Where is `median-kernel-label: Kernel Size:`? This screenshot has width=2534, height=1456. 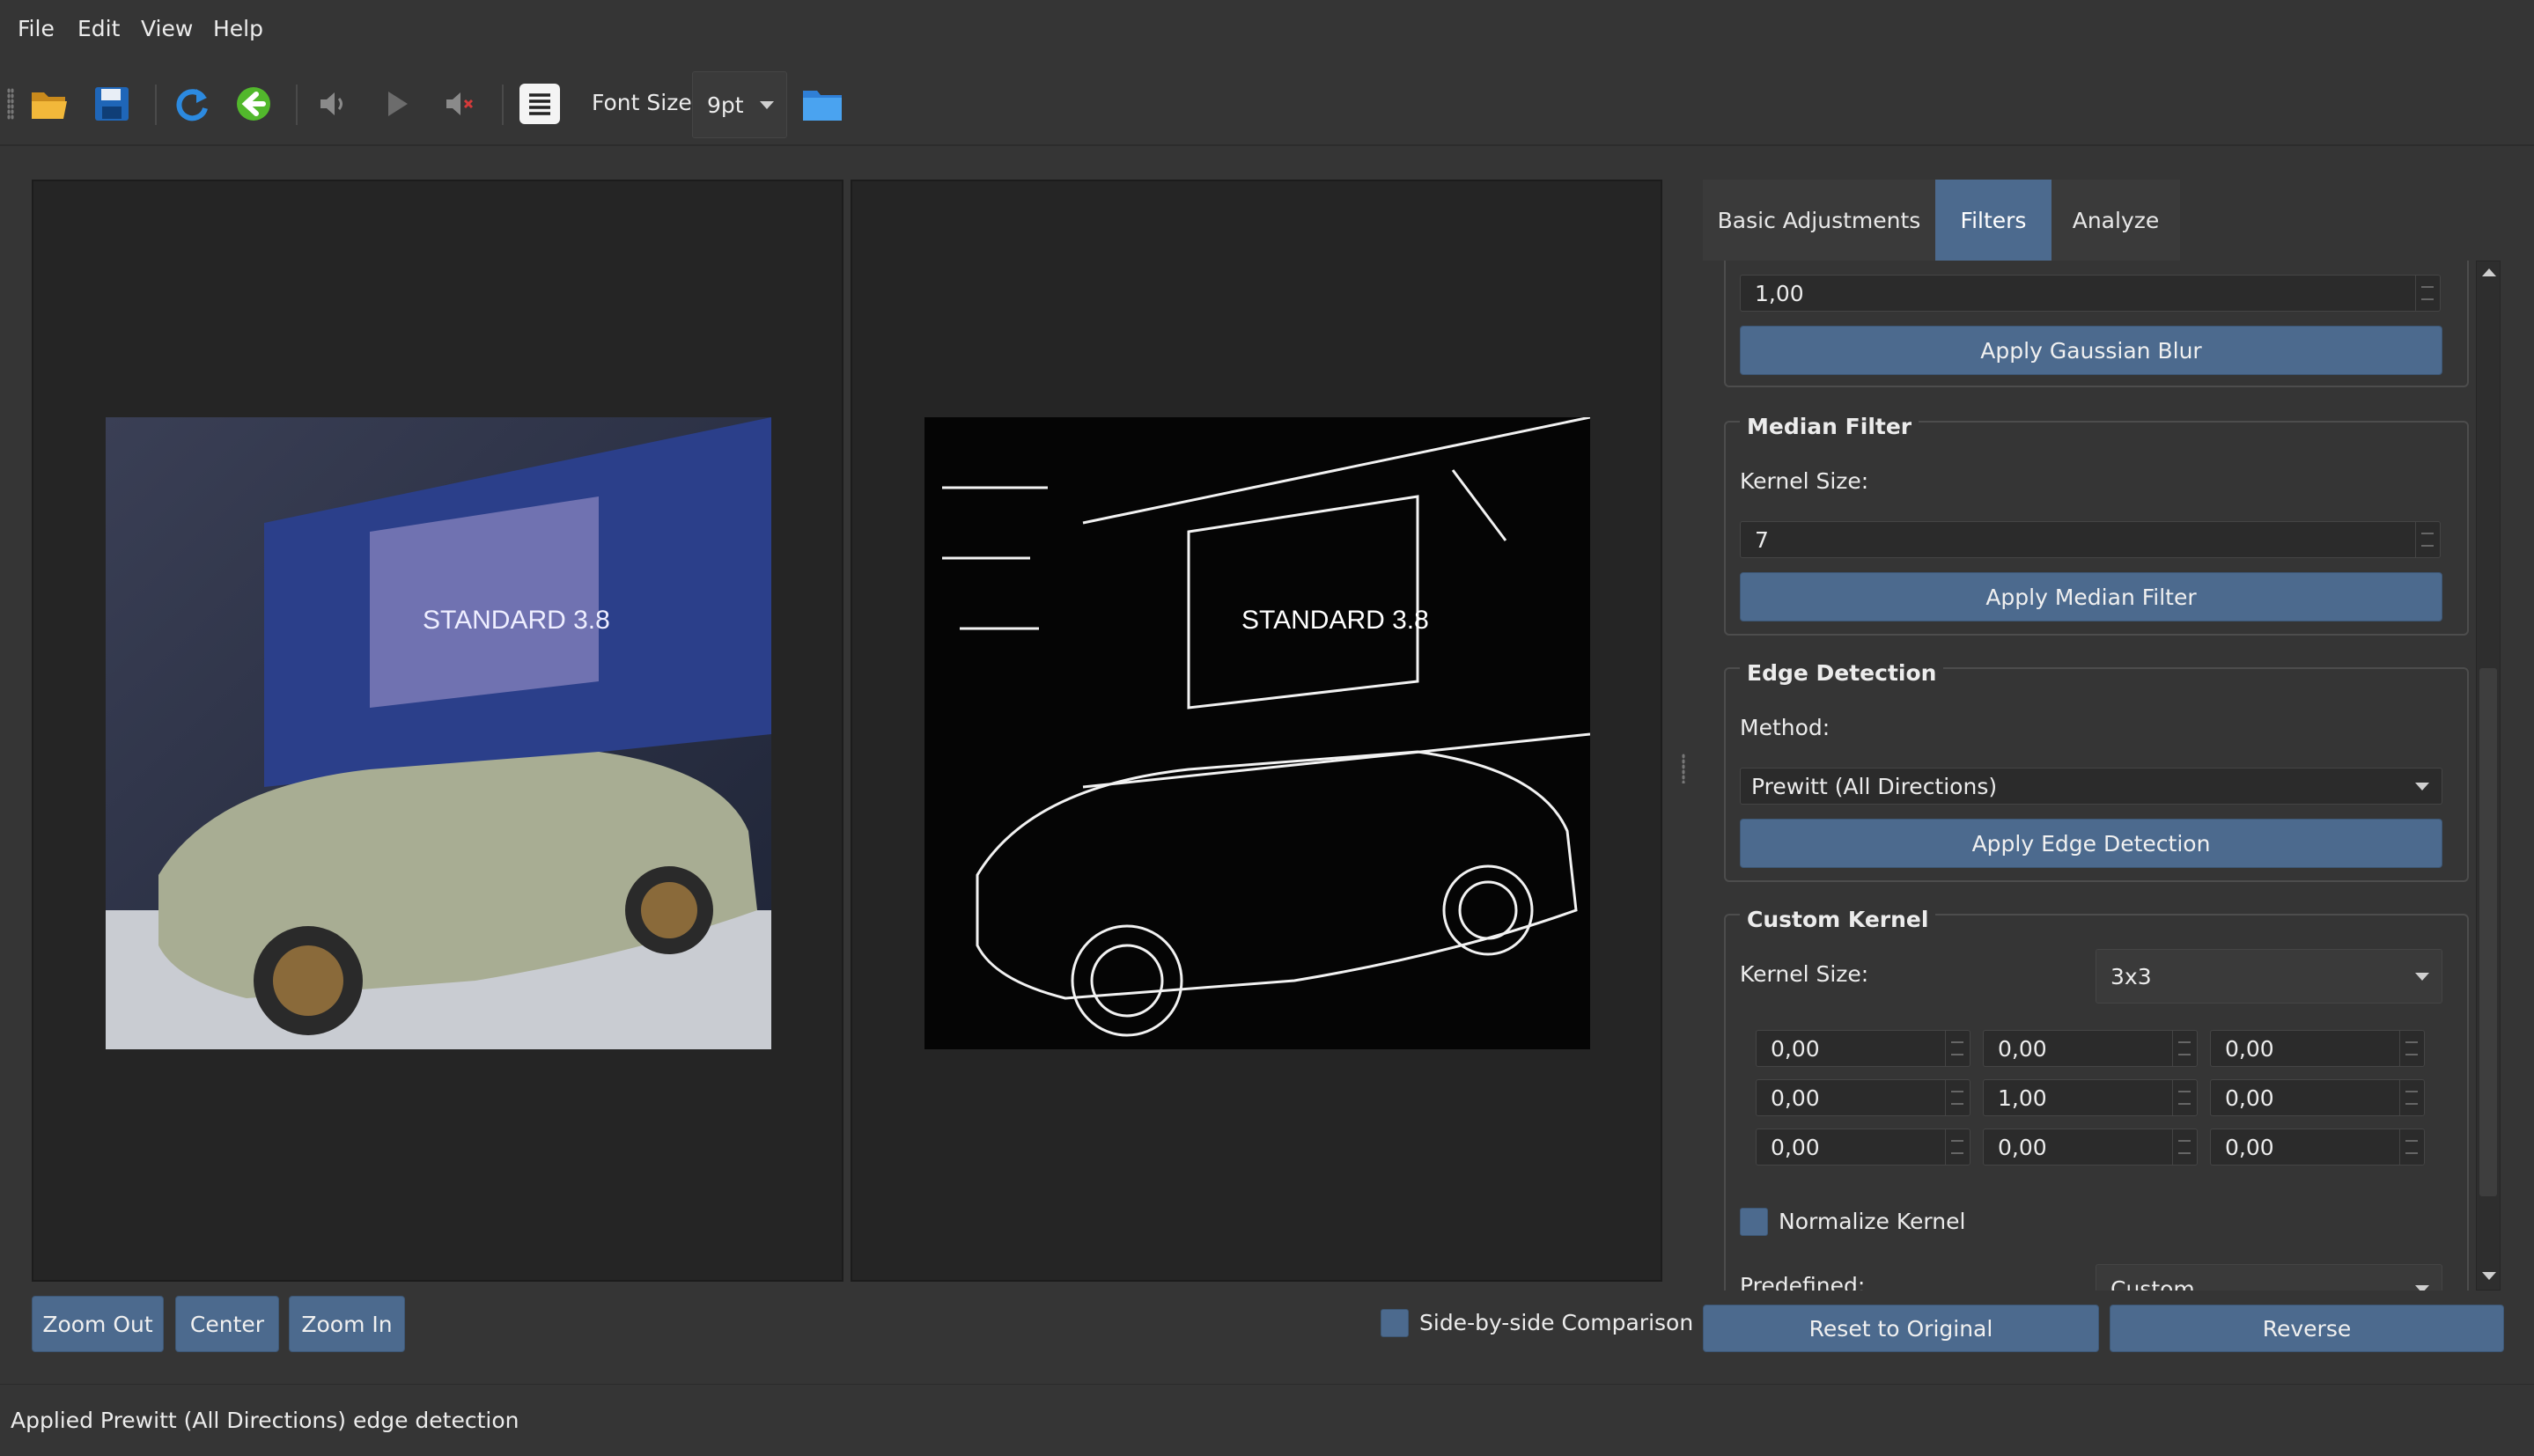
median-kernel-label: Kernel Size: is located at coordinates (1804, 481).